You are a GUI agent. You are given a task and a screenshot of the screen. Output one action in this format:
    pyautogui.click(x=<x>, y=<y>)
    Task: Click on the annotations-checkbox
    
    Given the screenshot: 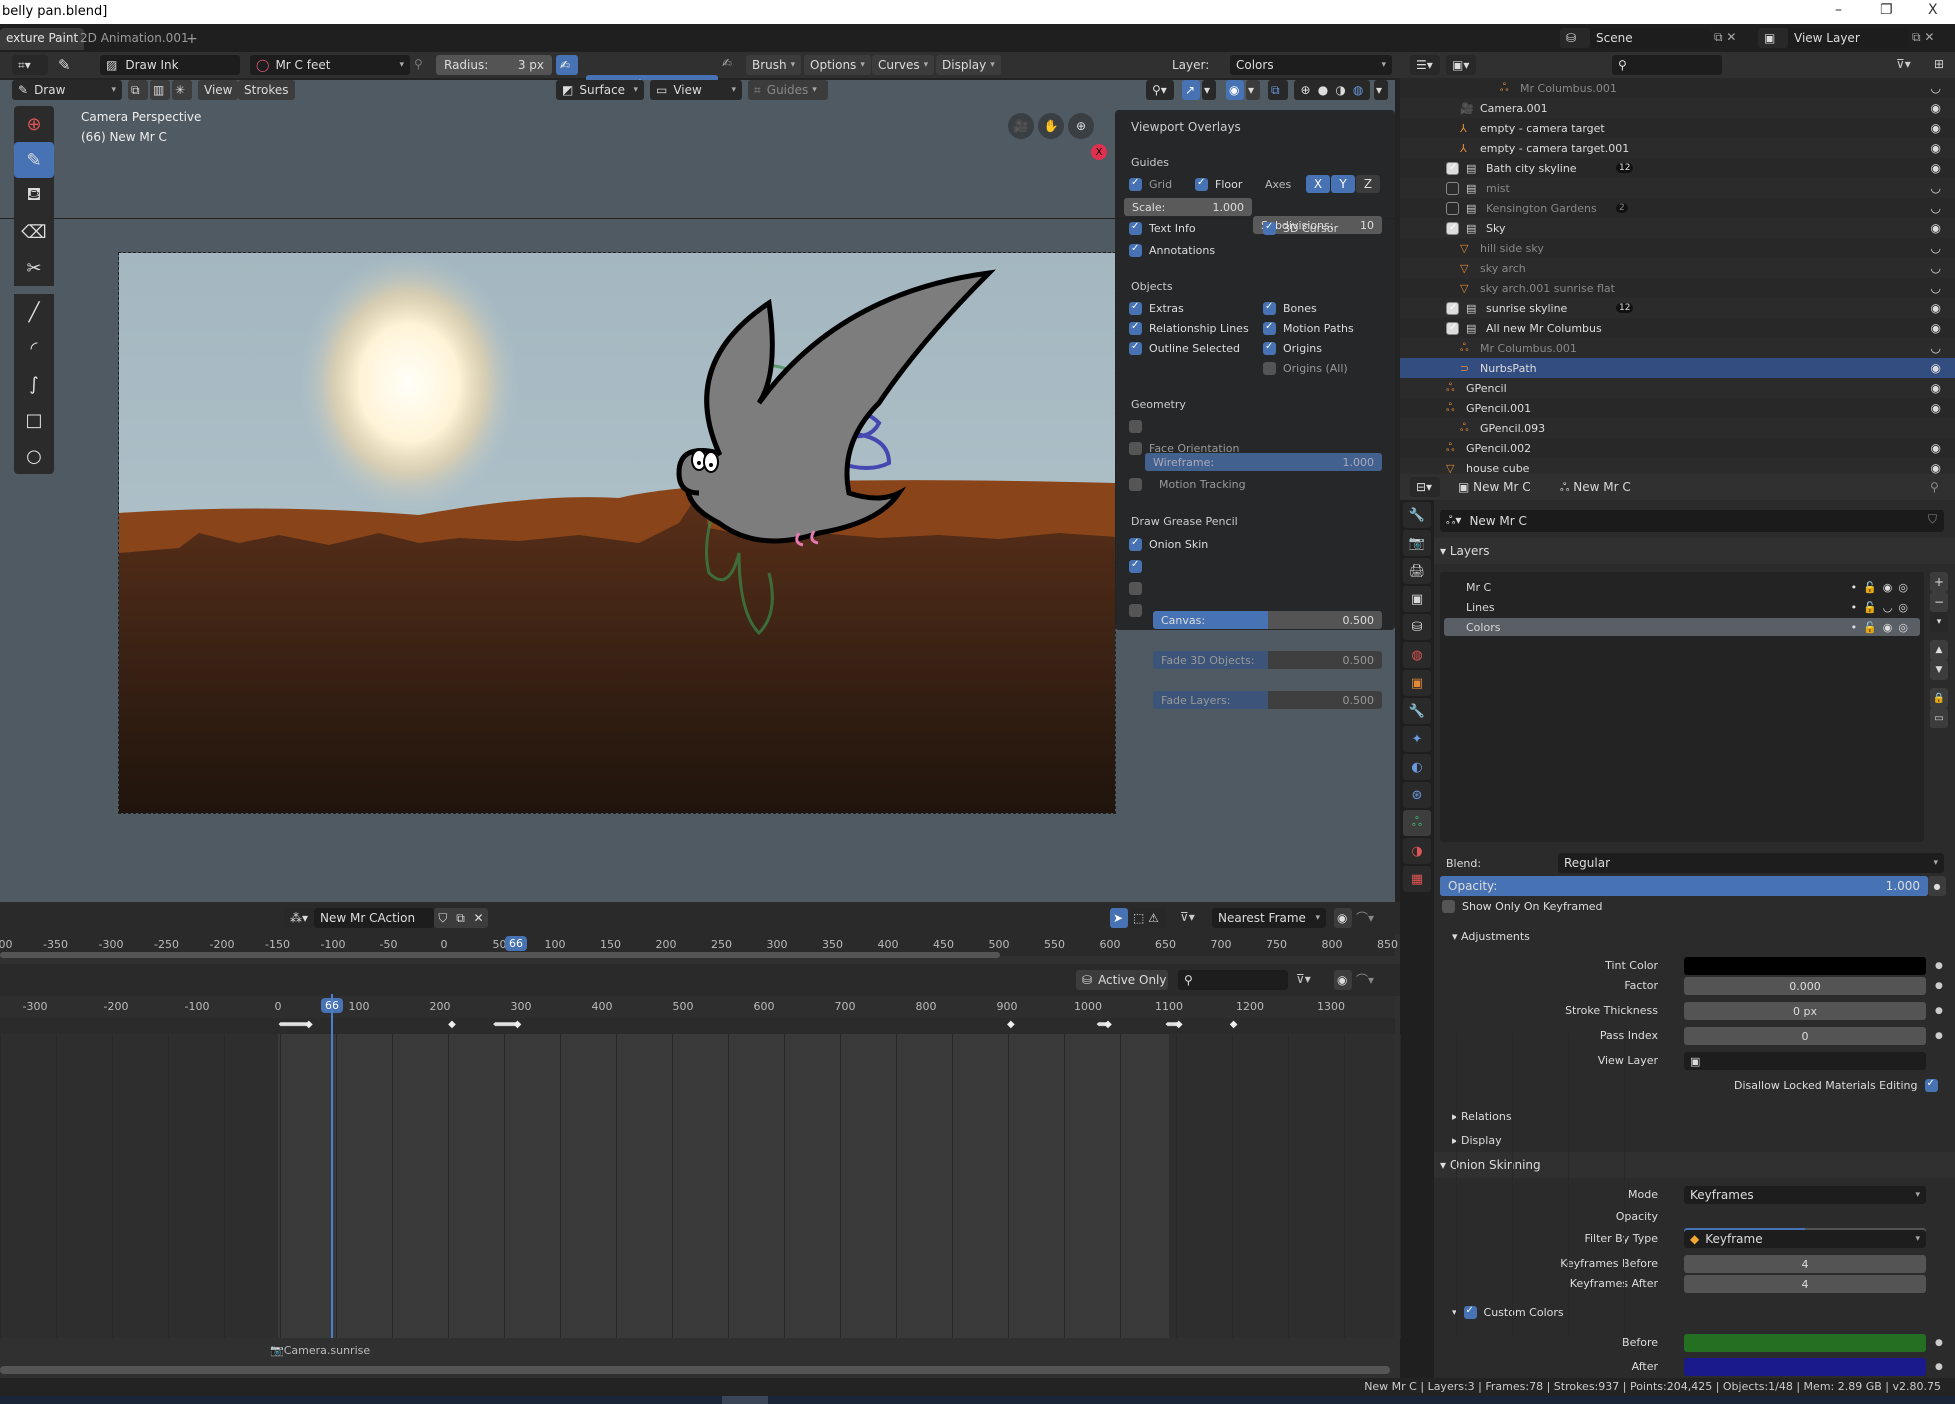 What is the action you would take?
    pyautogui.click(x=1135, y=250)
    